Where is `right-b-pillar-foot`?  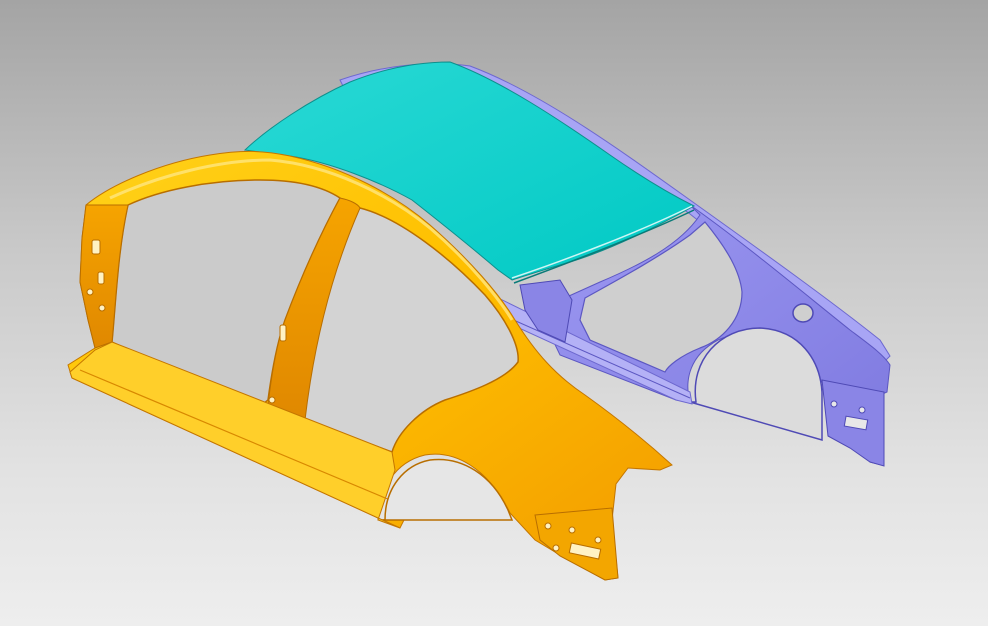 right-b-pillar-foot is located at coordinates (546, 311).